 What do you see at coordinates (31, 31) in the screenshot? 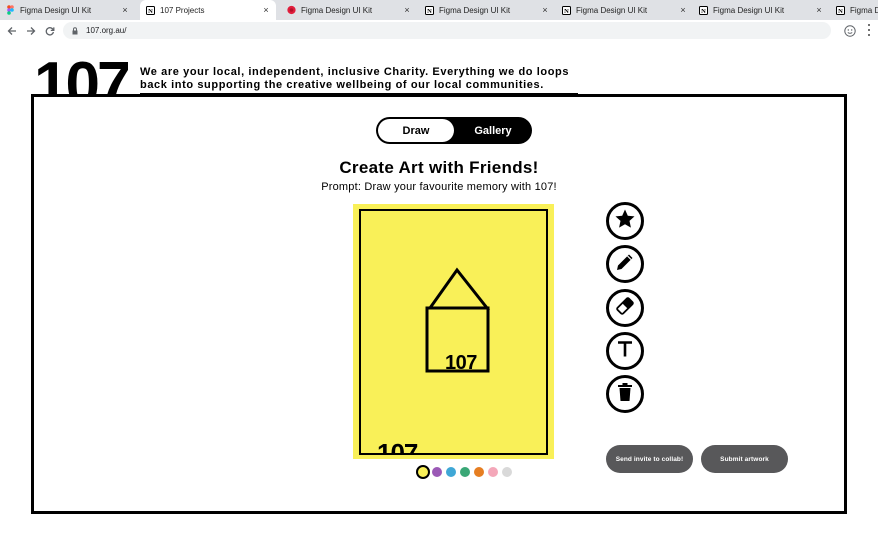
I see `forward-arrow-icon` at bounding box center [31, 31].